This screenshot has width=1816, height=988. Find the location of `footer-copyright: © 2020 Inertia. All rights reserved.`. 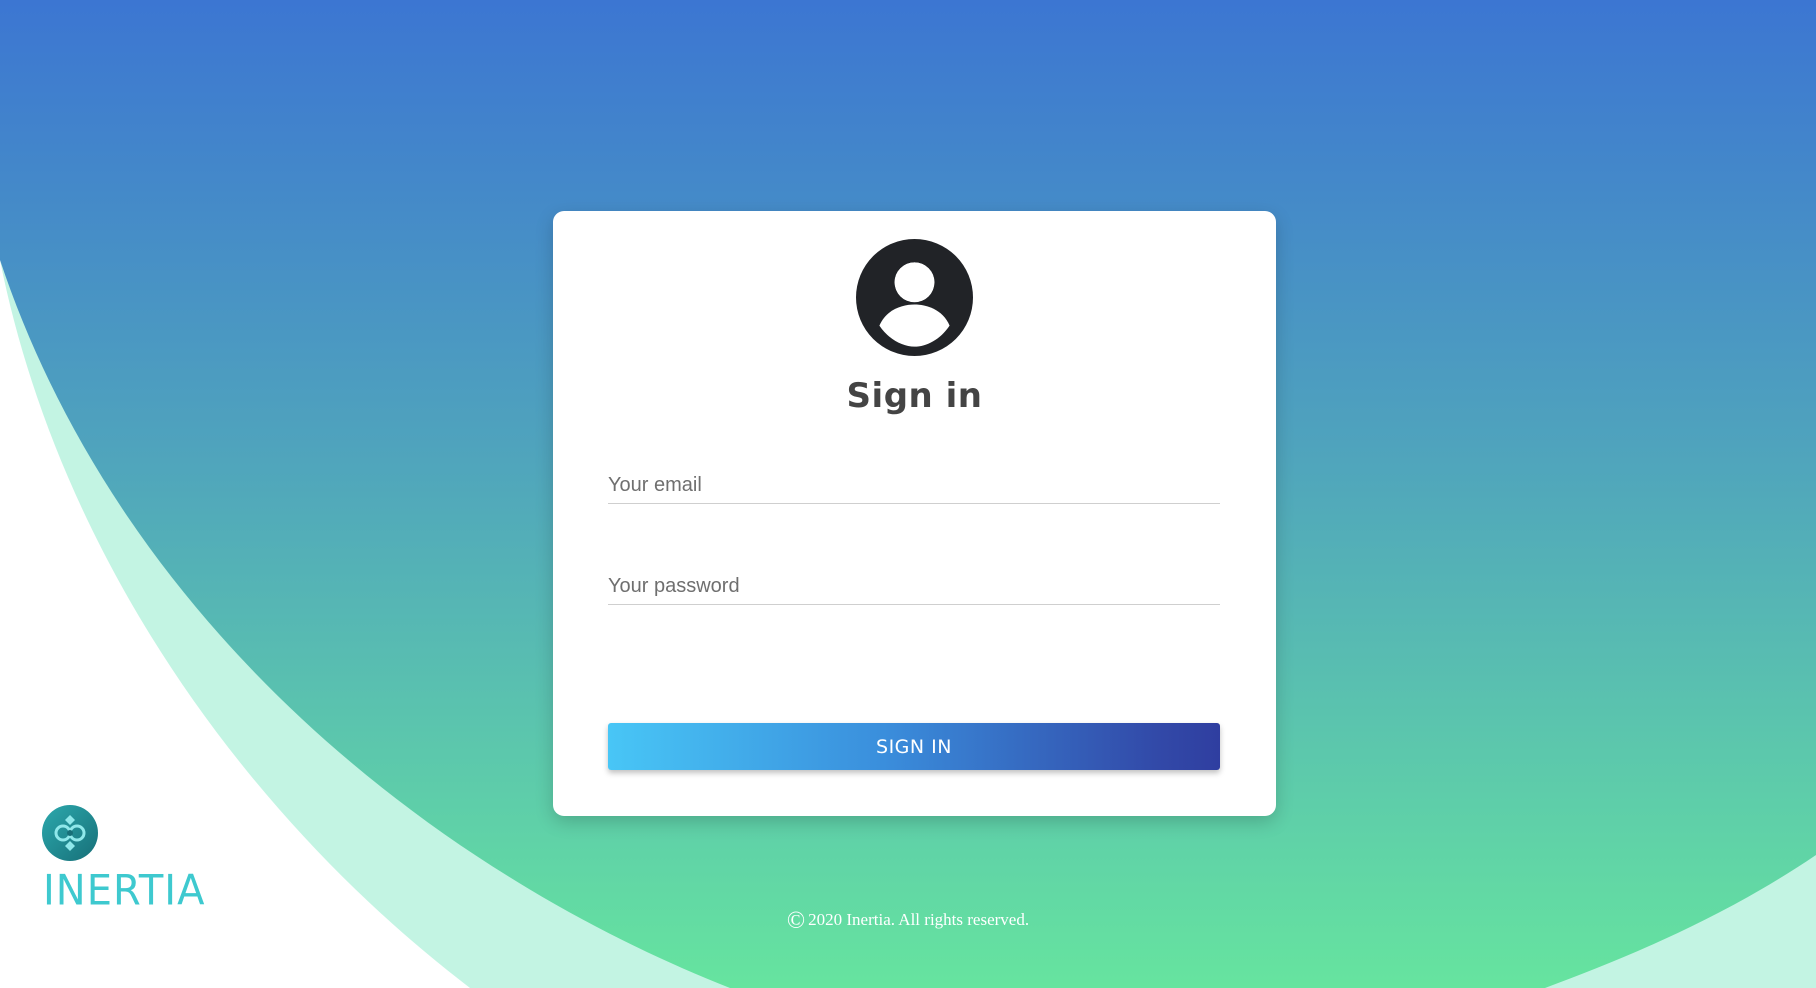

footer-copyright: © 2020 Inertia. All rights reserved. is located at coordinates (908, 921).